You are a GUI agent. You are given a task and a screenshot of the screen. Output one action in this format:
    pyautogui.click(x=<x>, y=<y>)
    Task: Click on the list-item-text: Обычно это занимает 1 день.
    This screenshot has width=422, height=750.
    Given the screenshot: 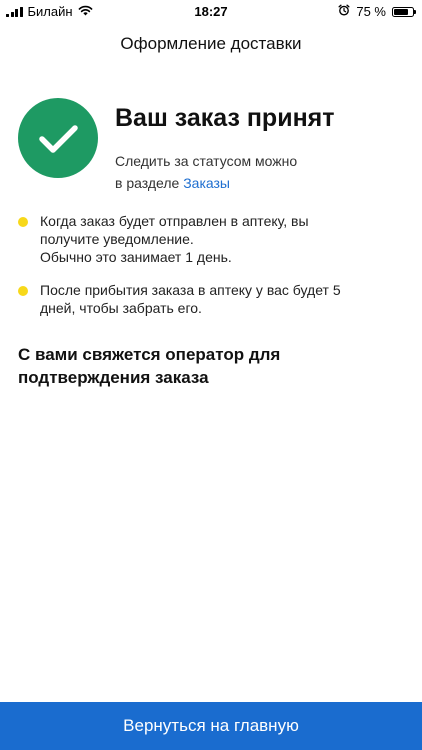 What is the action you would take?
    pyautogui.click(x=136, y=257)
    